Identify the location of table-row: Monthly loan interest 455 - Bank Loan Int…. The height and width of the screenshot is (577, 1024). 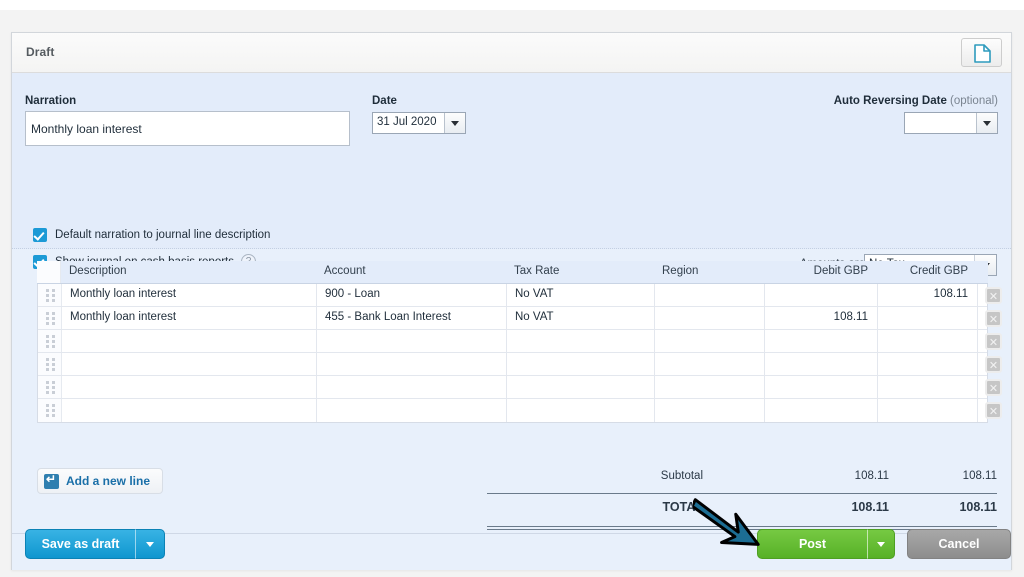
(520, 318).